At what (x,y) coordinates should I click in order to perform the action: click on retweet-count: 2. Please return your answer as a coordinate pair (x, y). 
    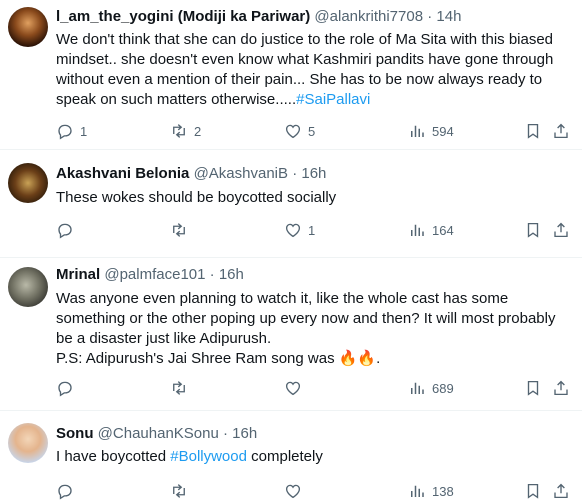
    Looking at the image, I should click on (198, 131).